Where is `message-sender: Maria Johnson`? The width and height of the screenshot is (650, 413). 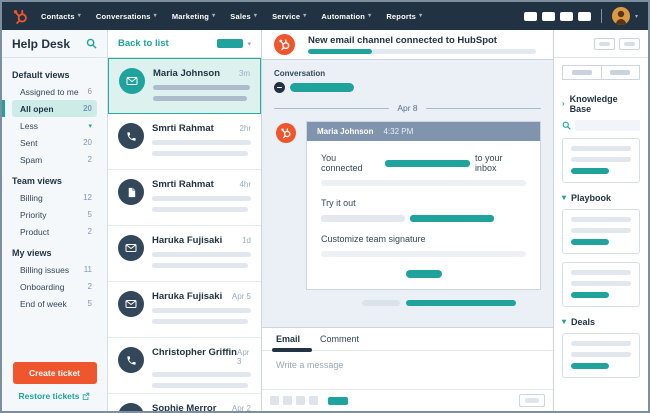
message-sender: Maria Johnson is located at coordinates (345, 131).